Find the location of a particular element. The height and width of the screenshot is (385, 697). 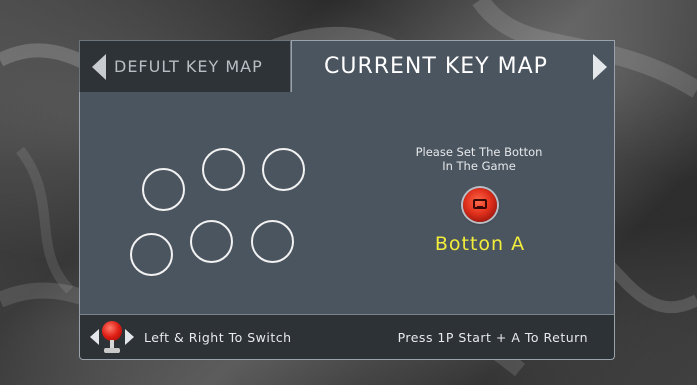

tab-default-key-map: DEFULT KEY MAP is located at coordinates (185, 66).